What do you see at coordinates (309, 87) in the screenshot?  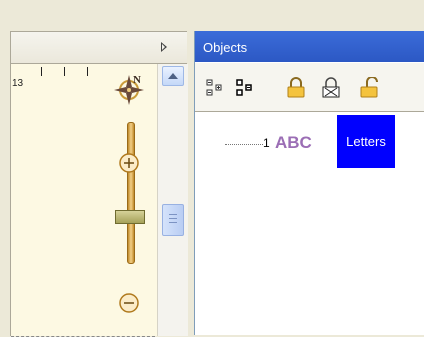 I see `objects-toolbar` at bounding box center [309, 87].